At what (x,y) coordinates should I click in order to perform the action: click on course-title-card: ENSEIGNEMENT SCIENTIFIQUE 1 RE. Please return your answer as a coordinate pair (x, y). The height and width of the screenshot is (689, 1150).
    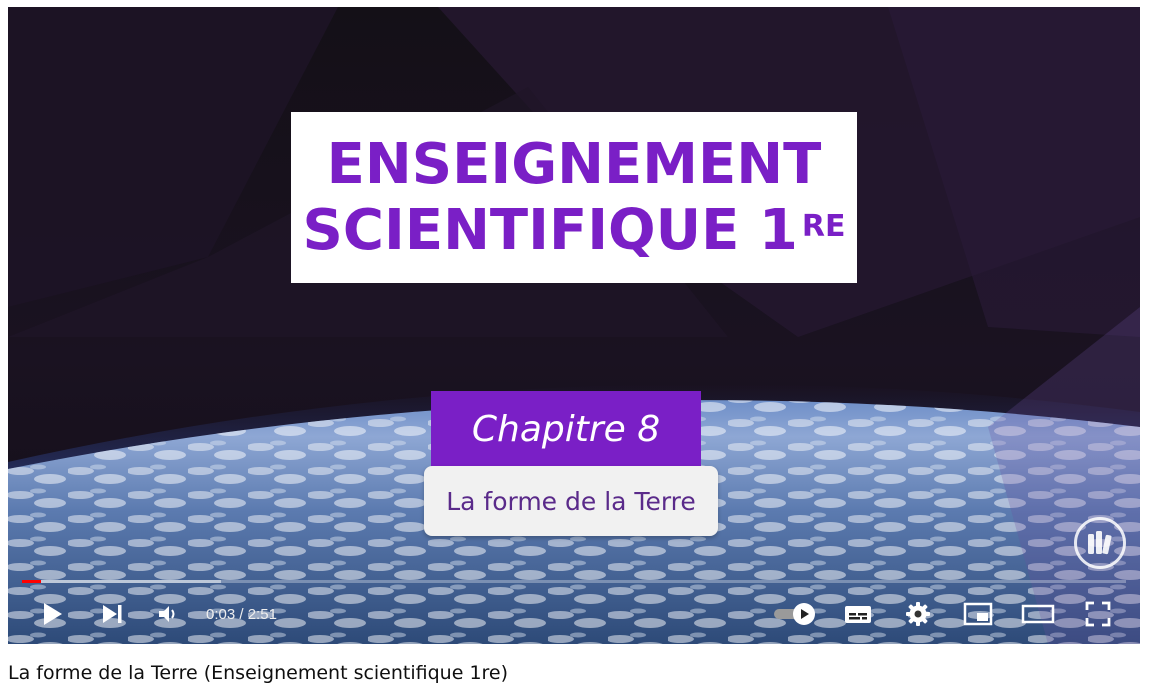
    Looking at the image, I should click on (574, 197).